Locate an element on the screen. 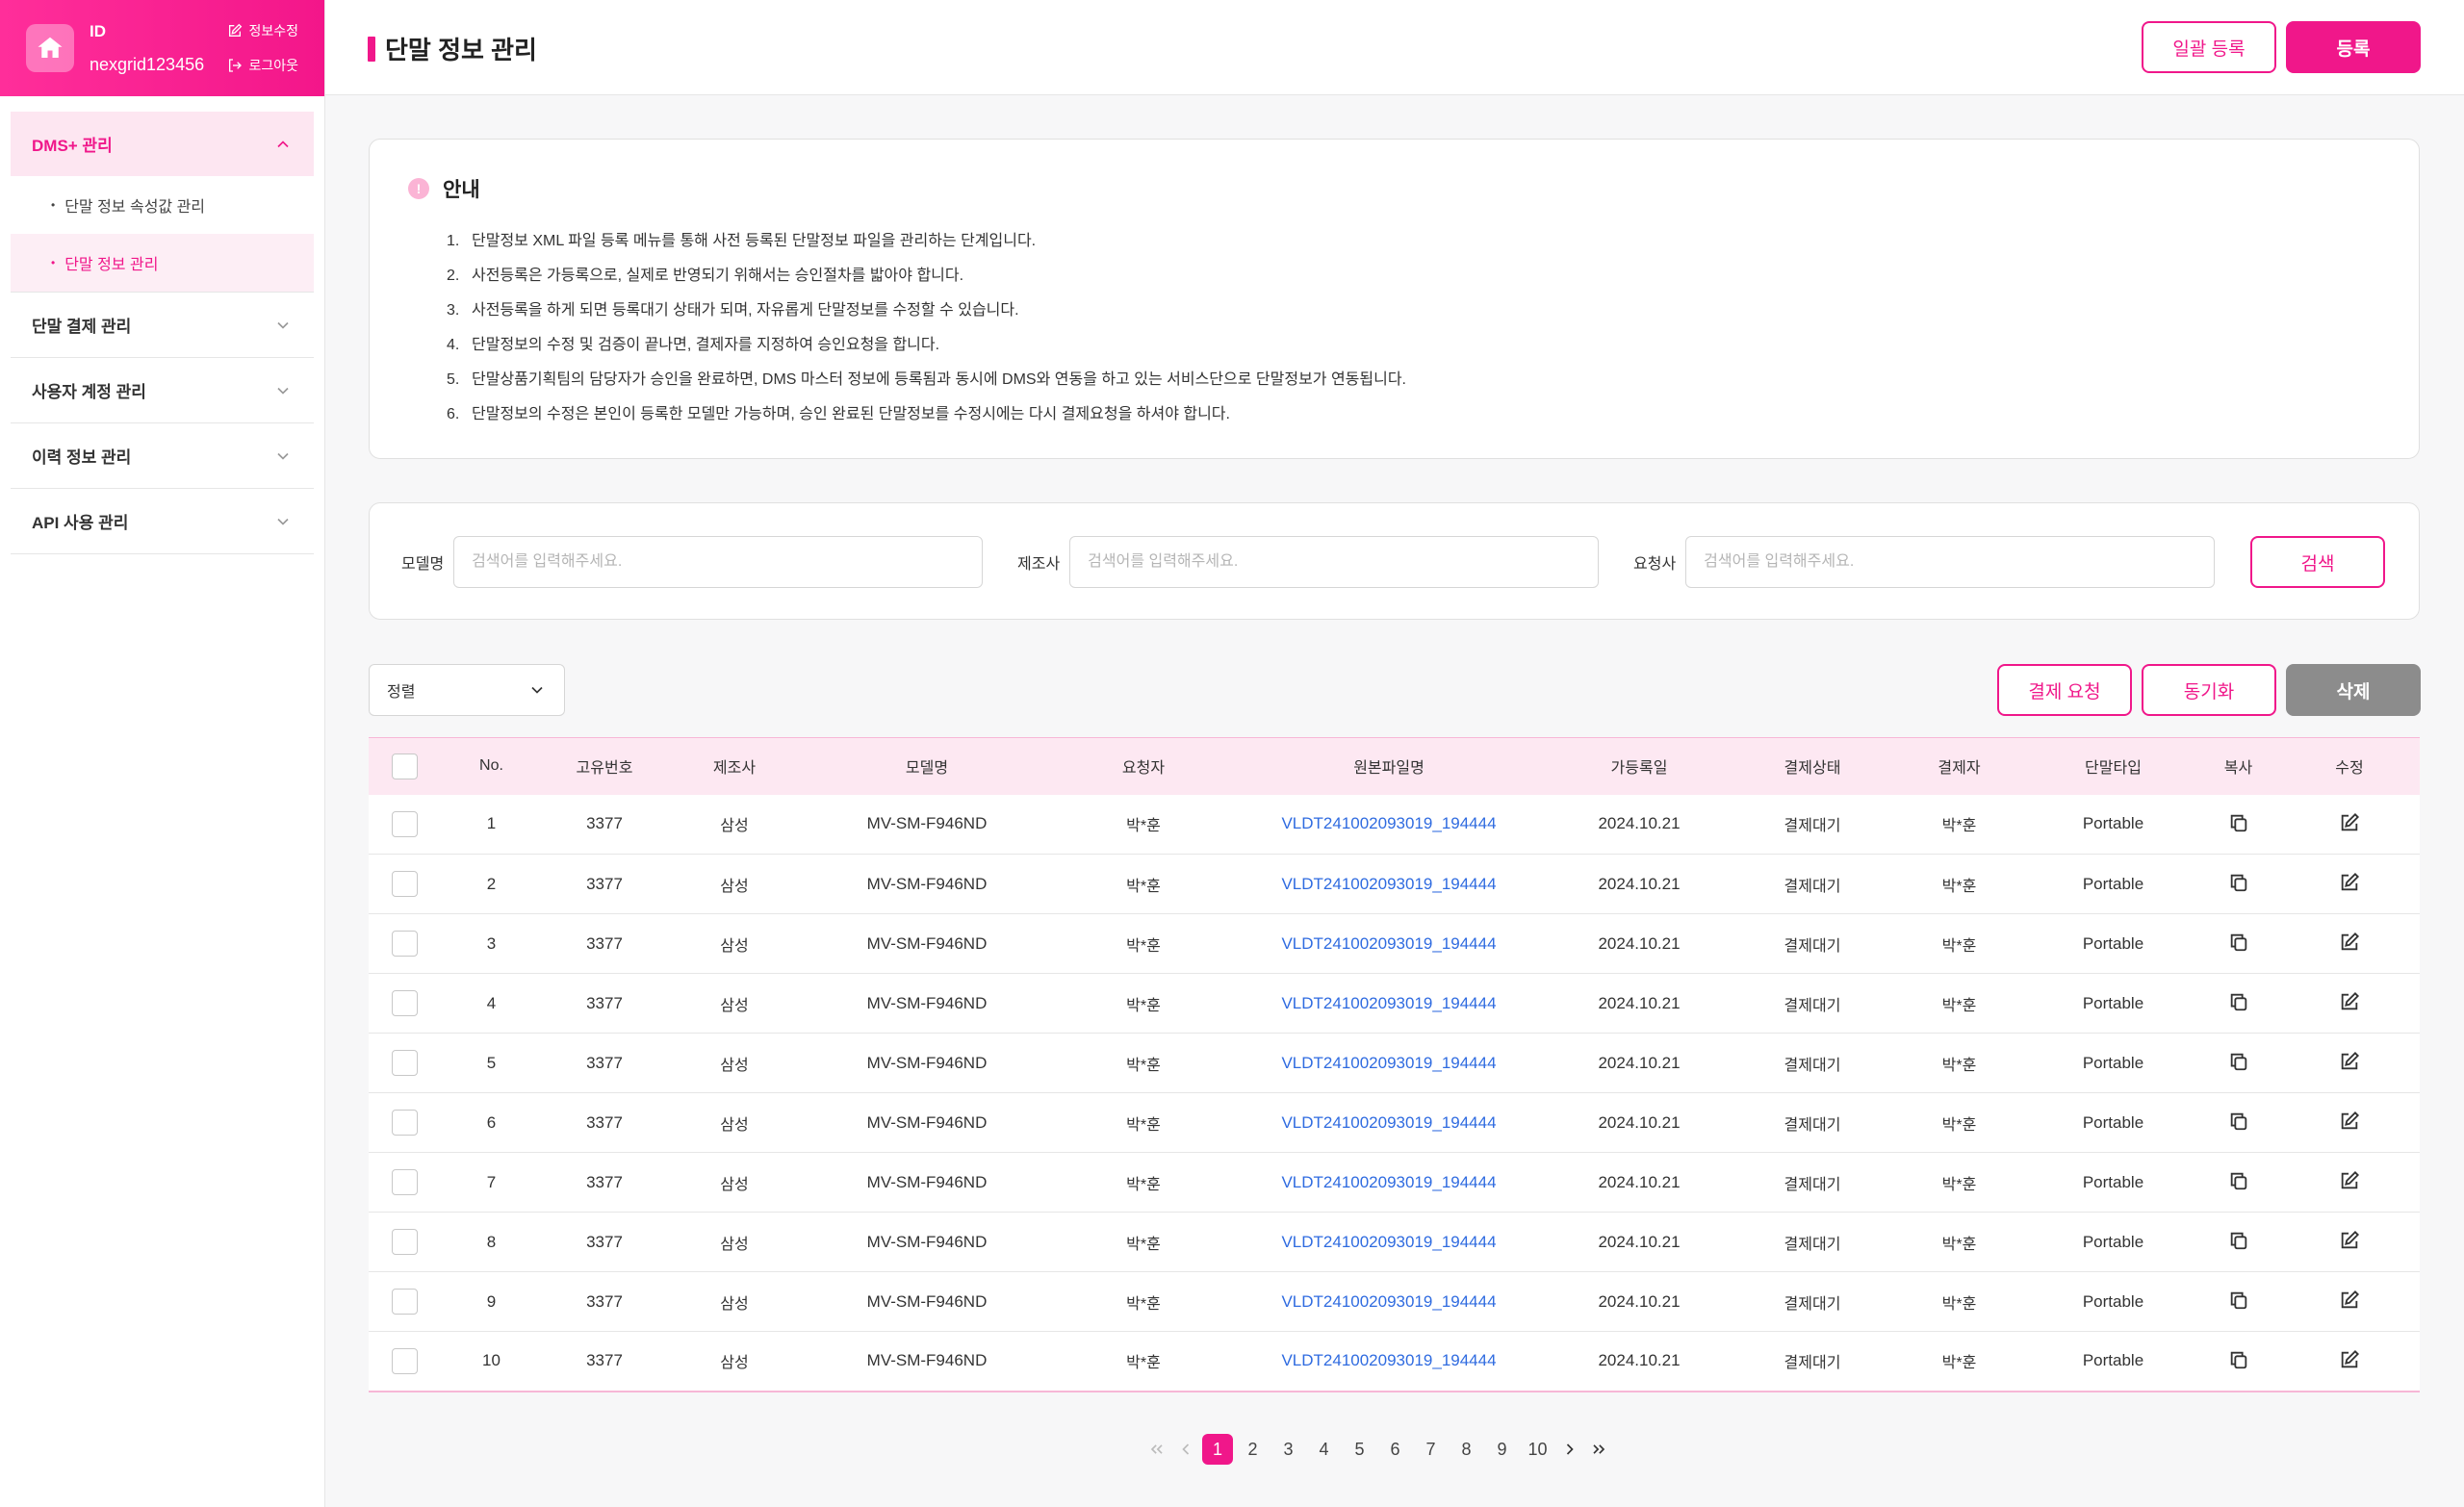  sidebar-item-dms: DMS+ 관리 is located at coordinates (162, 144).